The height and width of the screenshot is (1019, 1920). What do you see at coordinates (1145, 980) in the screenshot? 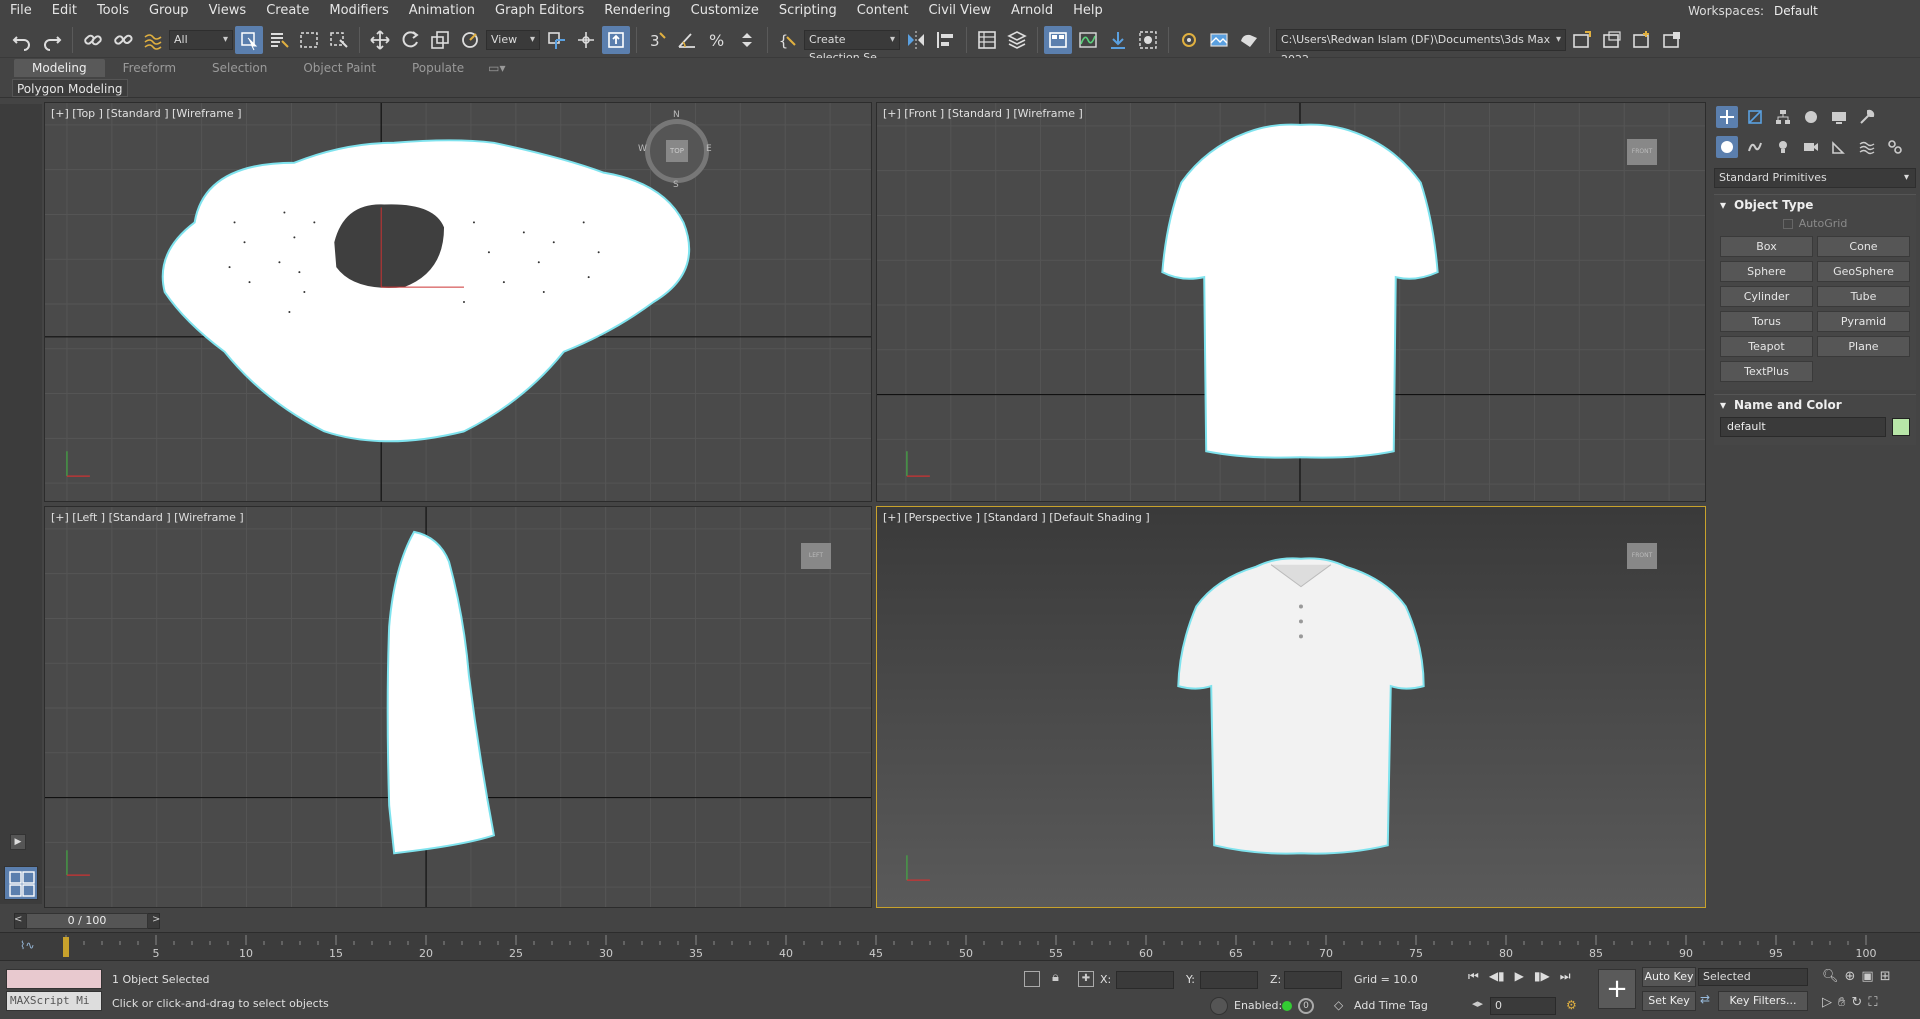
I see `x-coordinate-field` at bounding box center [1145, 980].